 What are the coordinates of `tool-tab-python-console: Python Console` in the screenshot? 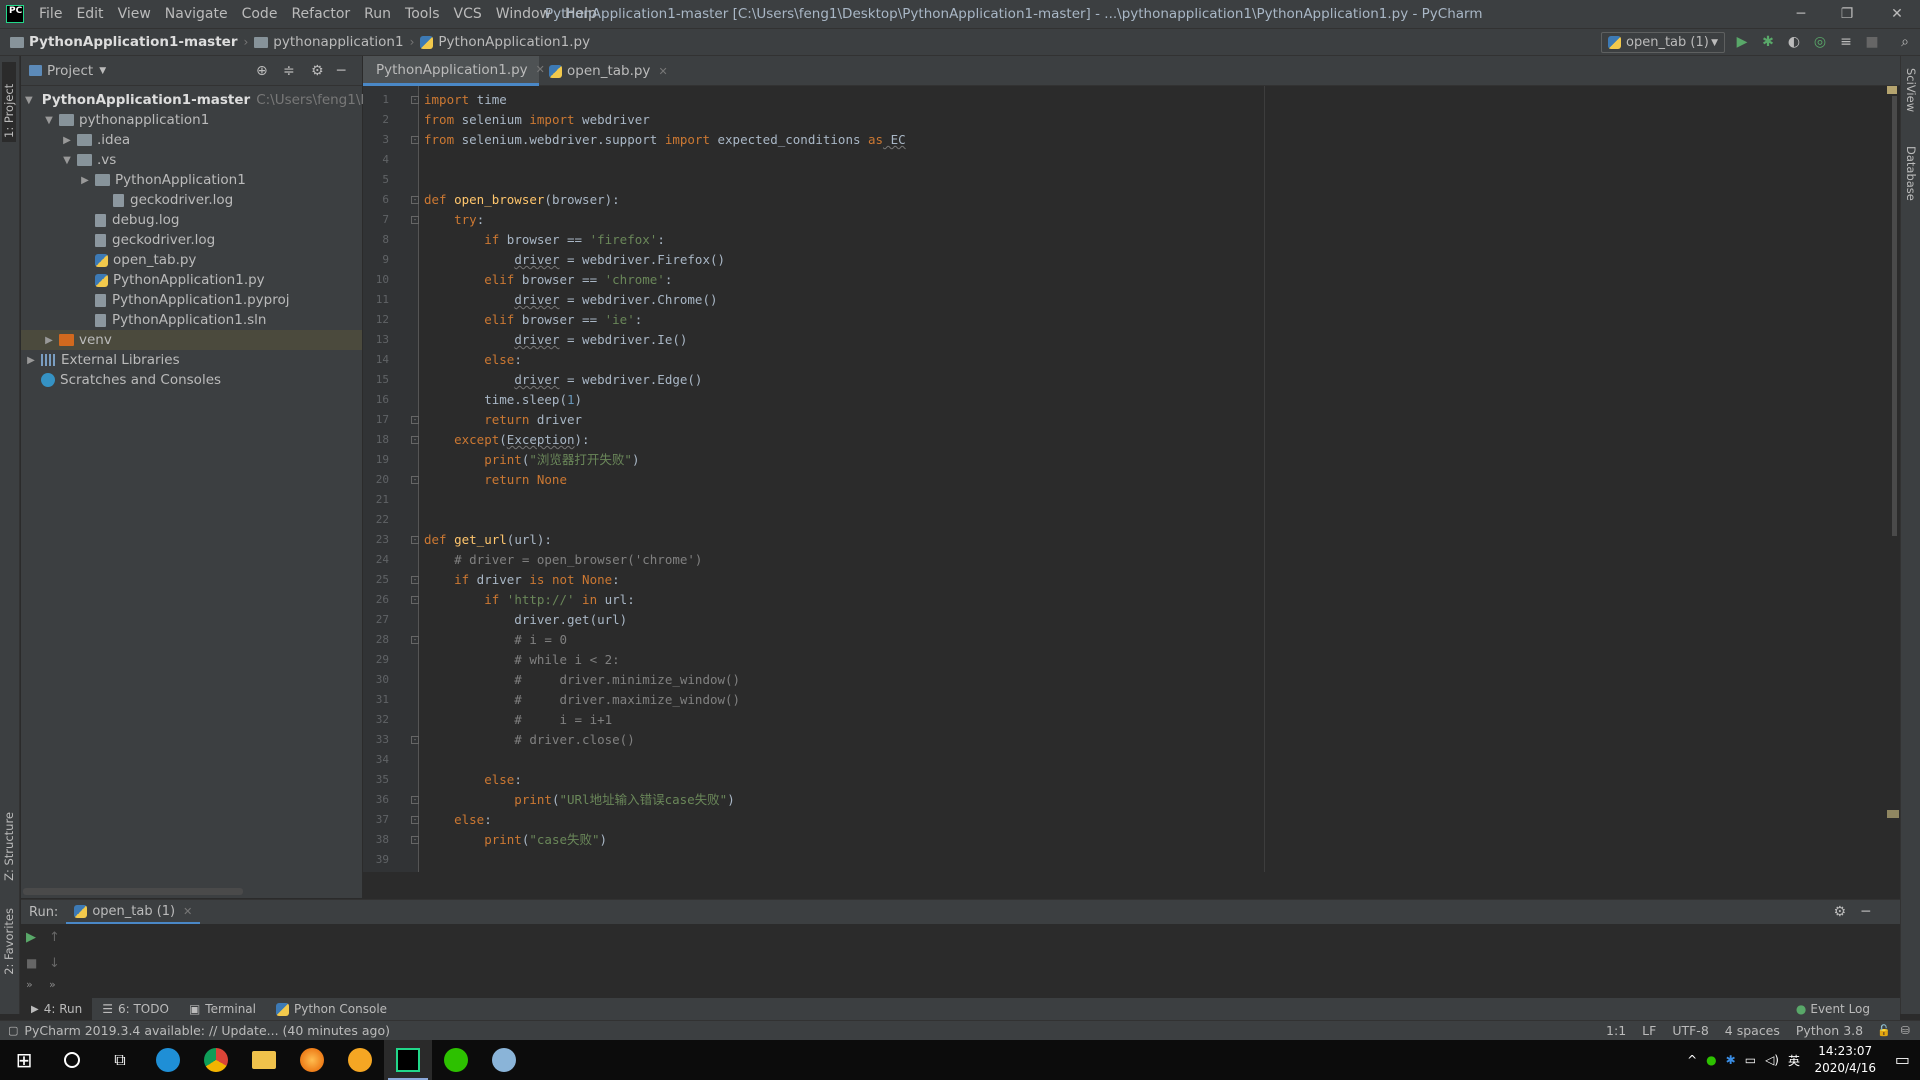 It's located at (331, 1009).